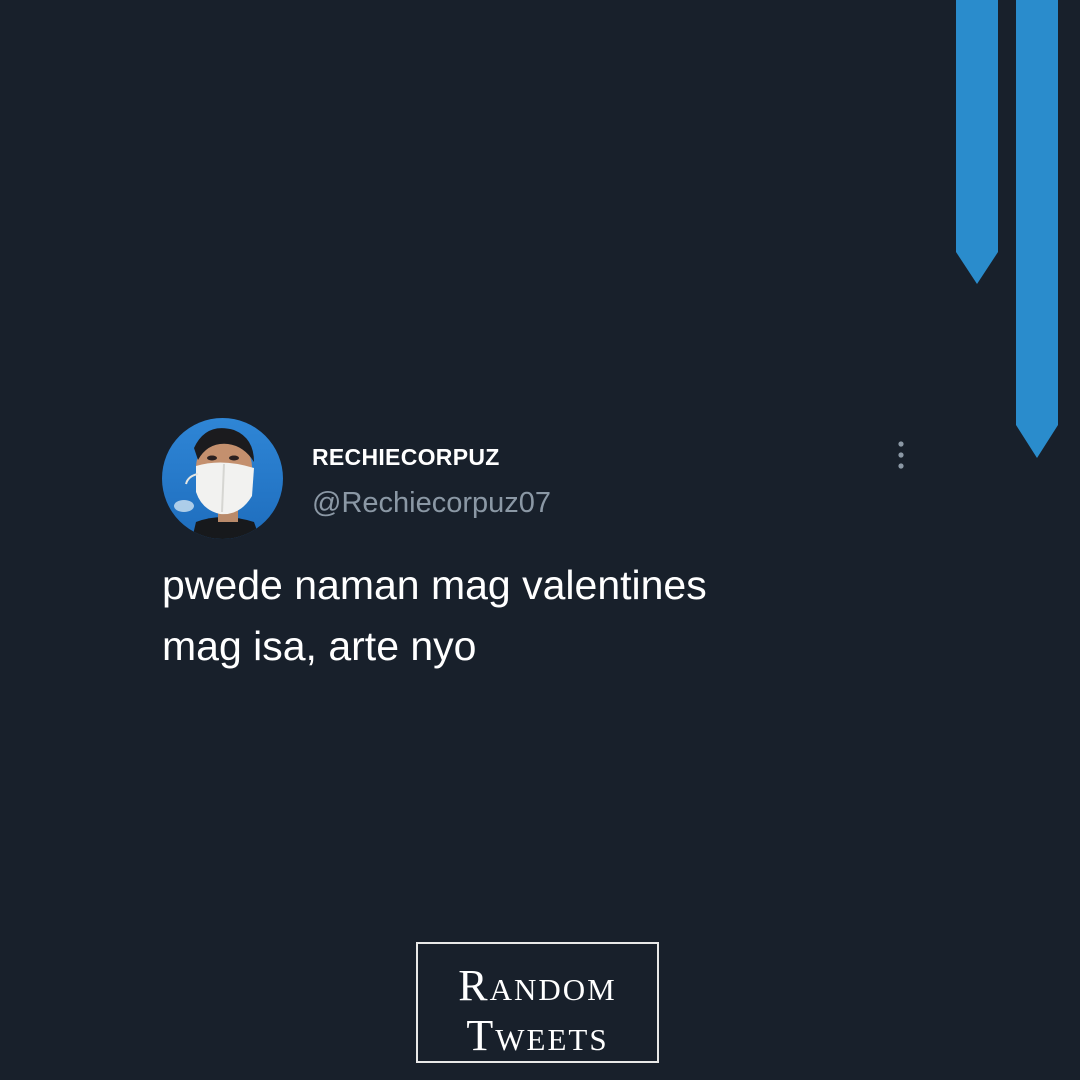  I want to click on watermark-line-2: Tweets, so click(537, 1035).